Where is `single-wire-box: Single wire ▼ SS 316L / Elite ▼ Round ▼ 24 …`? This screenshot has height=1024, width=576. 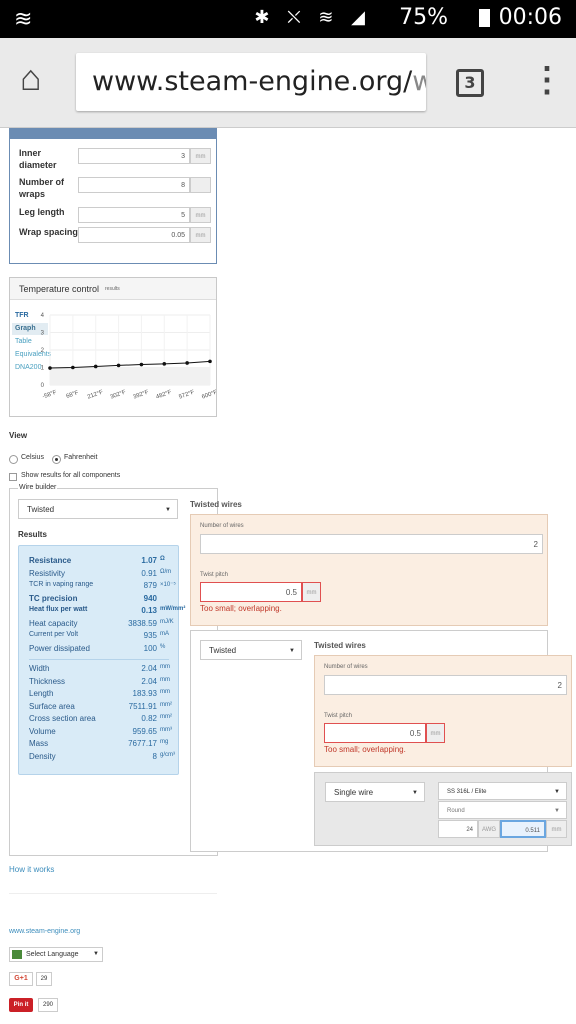
single-wire-box: Single wire ▼ SS 316L / Elite ▼ Round ▼ 24 … is located at coordinates (443, 809).